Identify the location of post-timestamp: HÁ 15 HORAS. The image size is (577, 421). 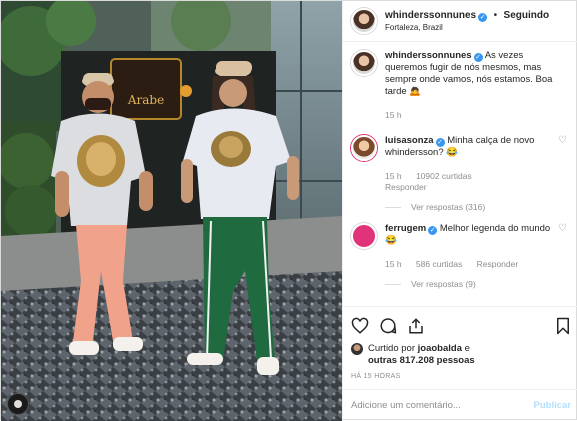
(461, 376).